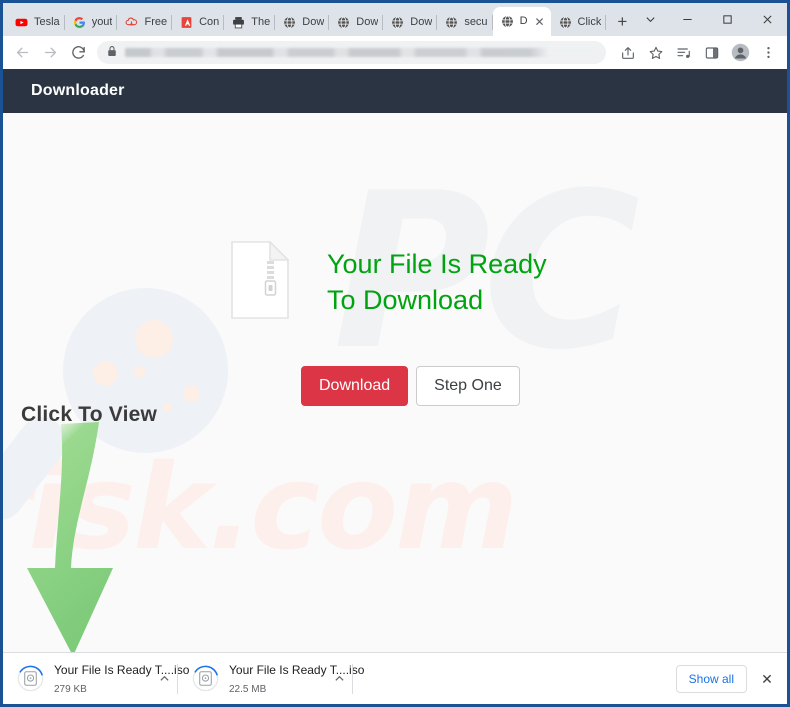 Image resolution: width=790 pixels, height=707 pixels. I want to click on browser-tab-click: Click, so click(579, 22).